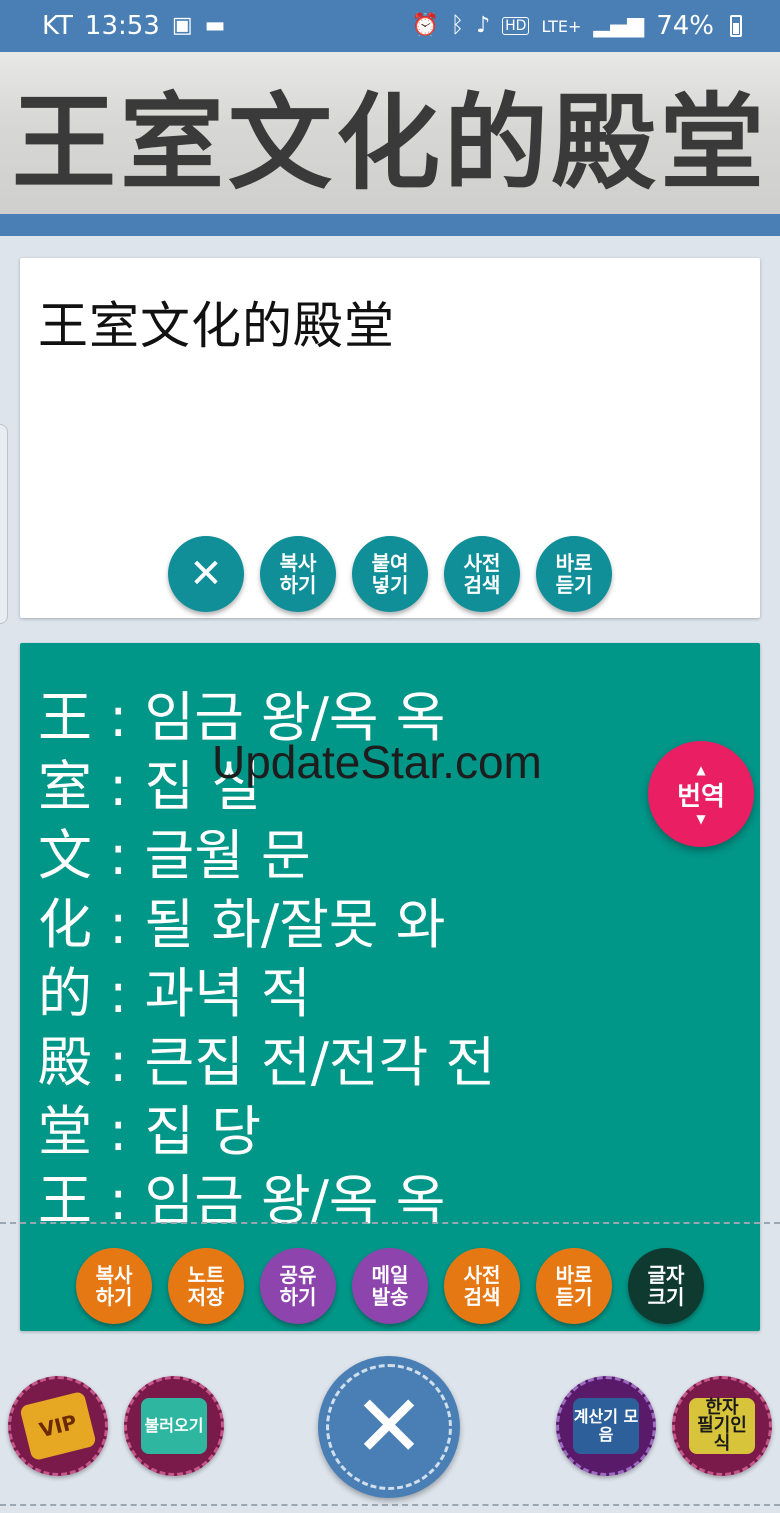 This screenshot has height=1513, width=780. What do you see at coordinates (174, 993) in the screenshot?
I see `list-item: 的 : 과녁 적` at bounding box center [174, 993].